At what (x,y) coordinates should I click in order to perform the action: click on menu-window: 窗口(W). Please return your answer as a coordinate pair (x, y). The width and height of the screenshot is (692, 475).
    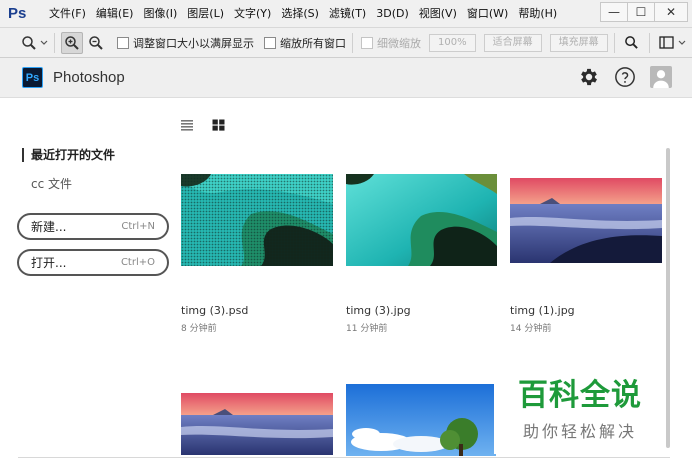
    Looking at the image, I should click on (487, 14).